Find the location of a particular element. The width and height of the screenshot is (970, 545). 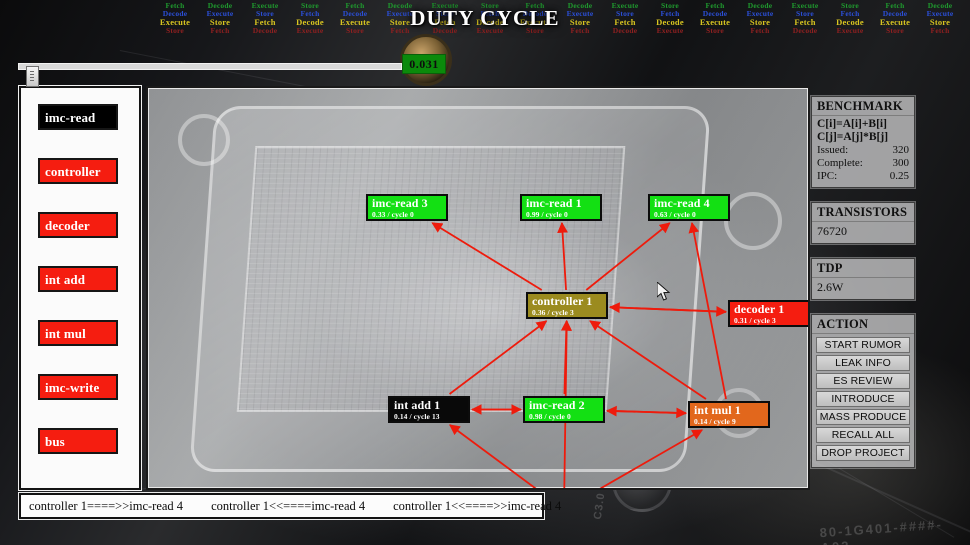

sidebar-item-decoder: decoder is located at coordinates (78, 225).